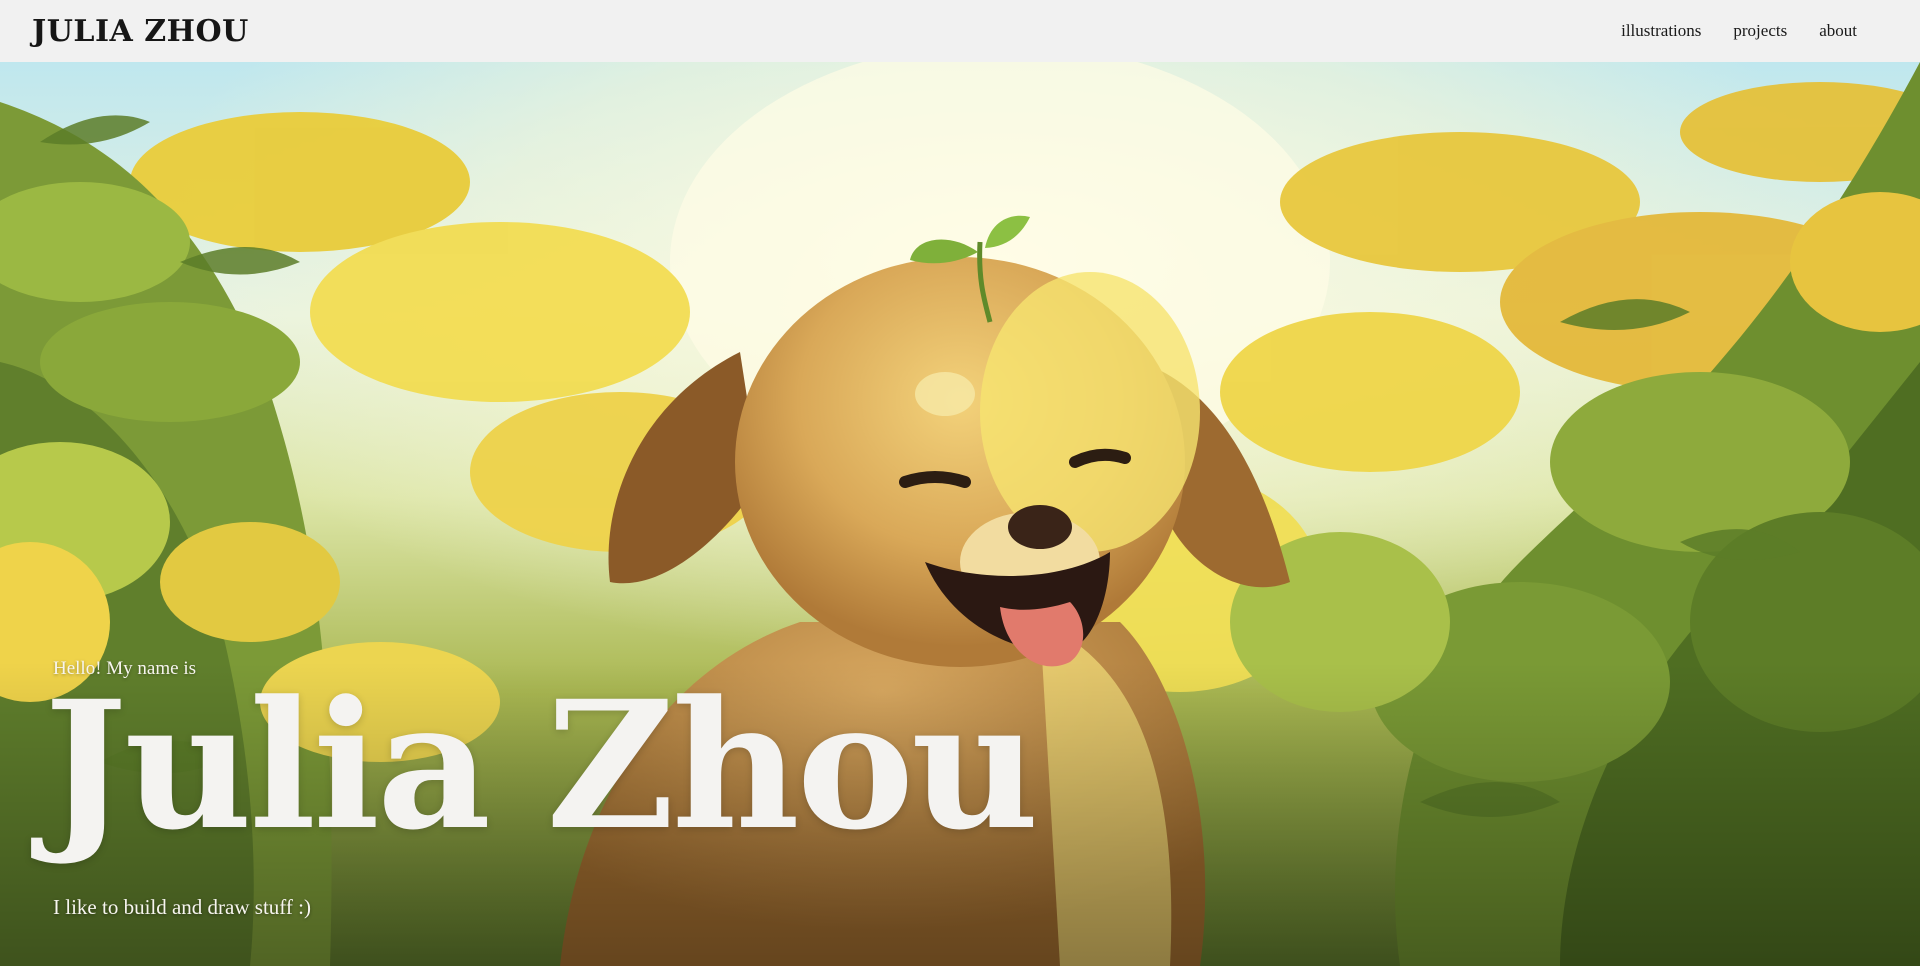 This screenshot has height=966, width=1920. Describe the element at coordinates (1760, 31) in the screenshot. I see `nav-projects-link: projects` at that location.